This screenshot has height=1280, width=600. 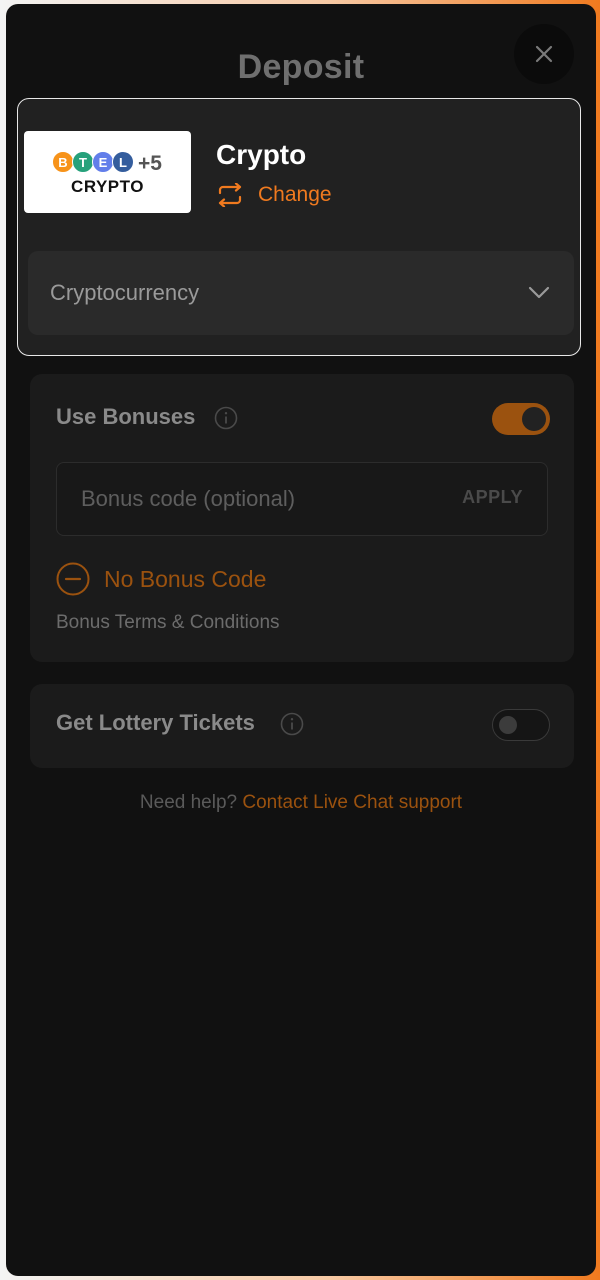 What do you see at coordinates (261, 154) in the screenshot?
I see `payment-method-name: Crypto` at bounding box center [261, 154].